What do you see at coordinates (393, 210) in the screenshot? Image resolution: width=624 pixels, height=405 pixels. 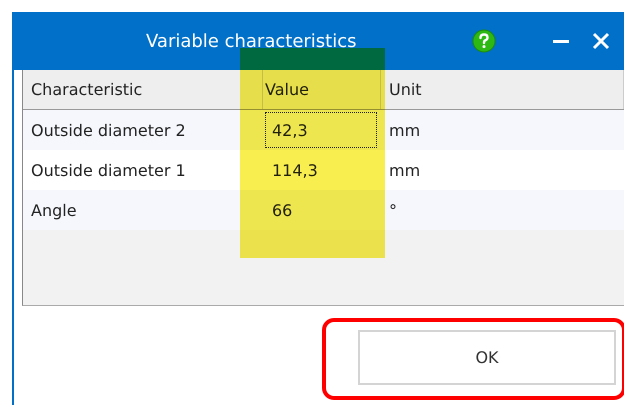 I see `table-cell: °` at bounding box center [393, 210].